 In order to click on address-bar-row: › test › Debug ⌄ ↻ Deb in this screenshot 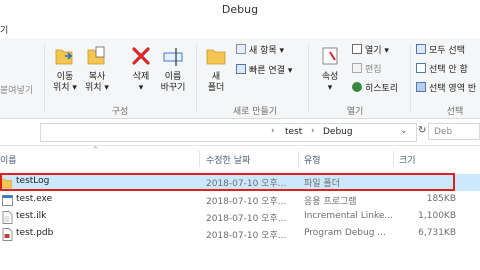, I will do `click(240, 132)`.